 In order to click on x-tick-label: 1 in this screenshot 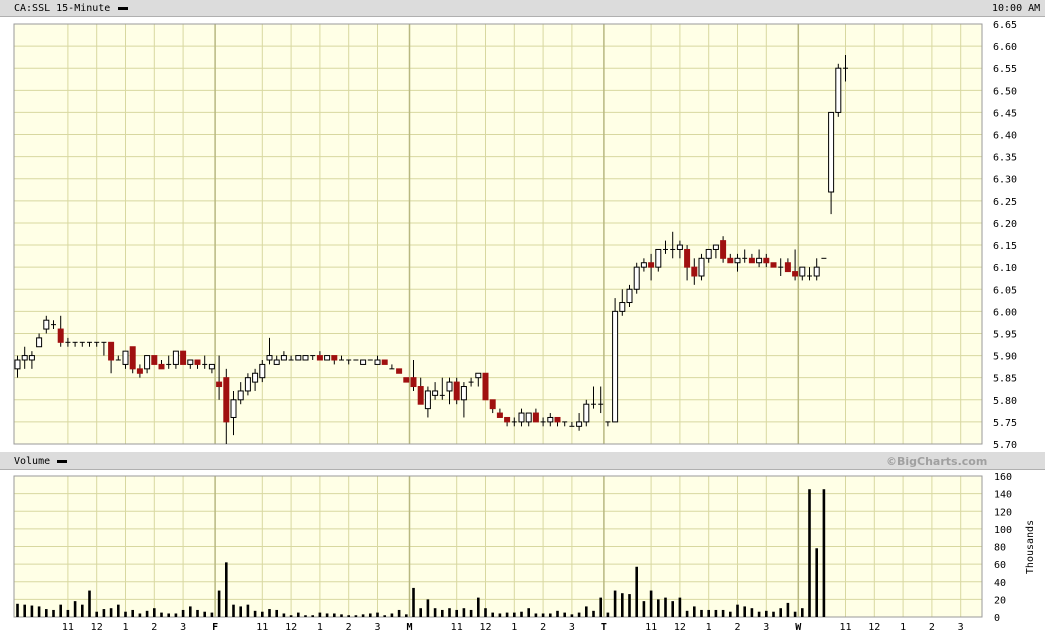, I will do `click(320, 627)`.